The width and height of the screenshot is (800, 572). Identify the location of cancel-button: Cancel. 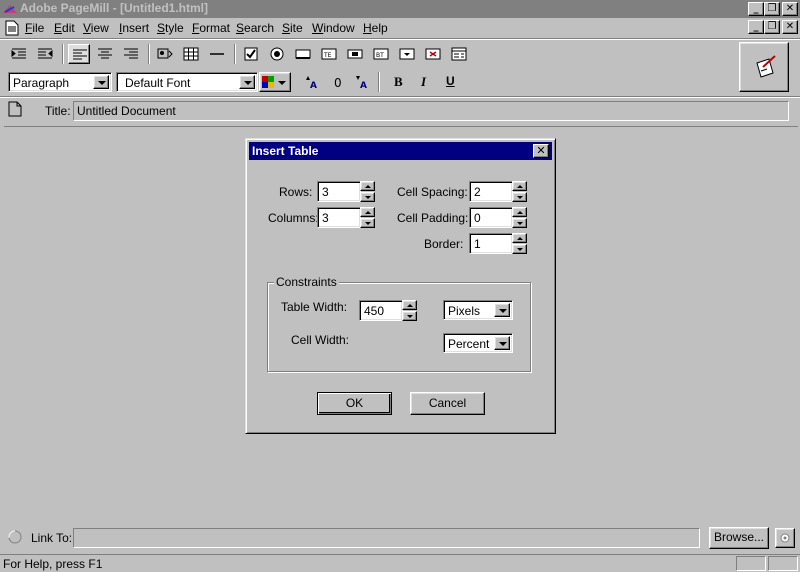
(447, 403).